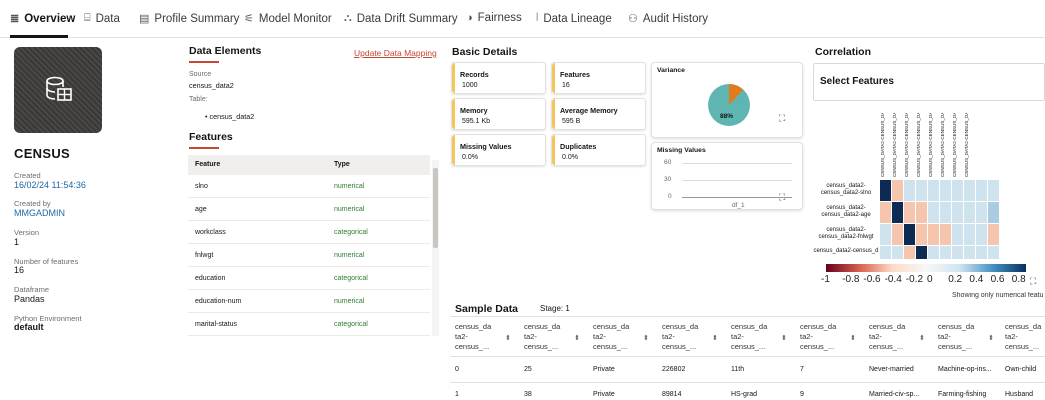 The image size is (1045, 400). I want to click on card-value: 1000, so click(470, 85).